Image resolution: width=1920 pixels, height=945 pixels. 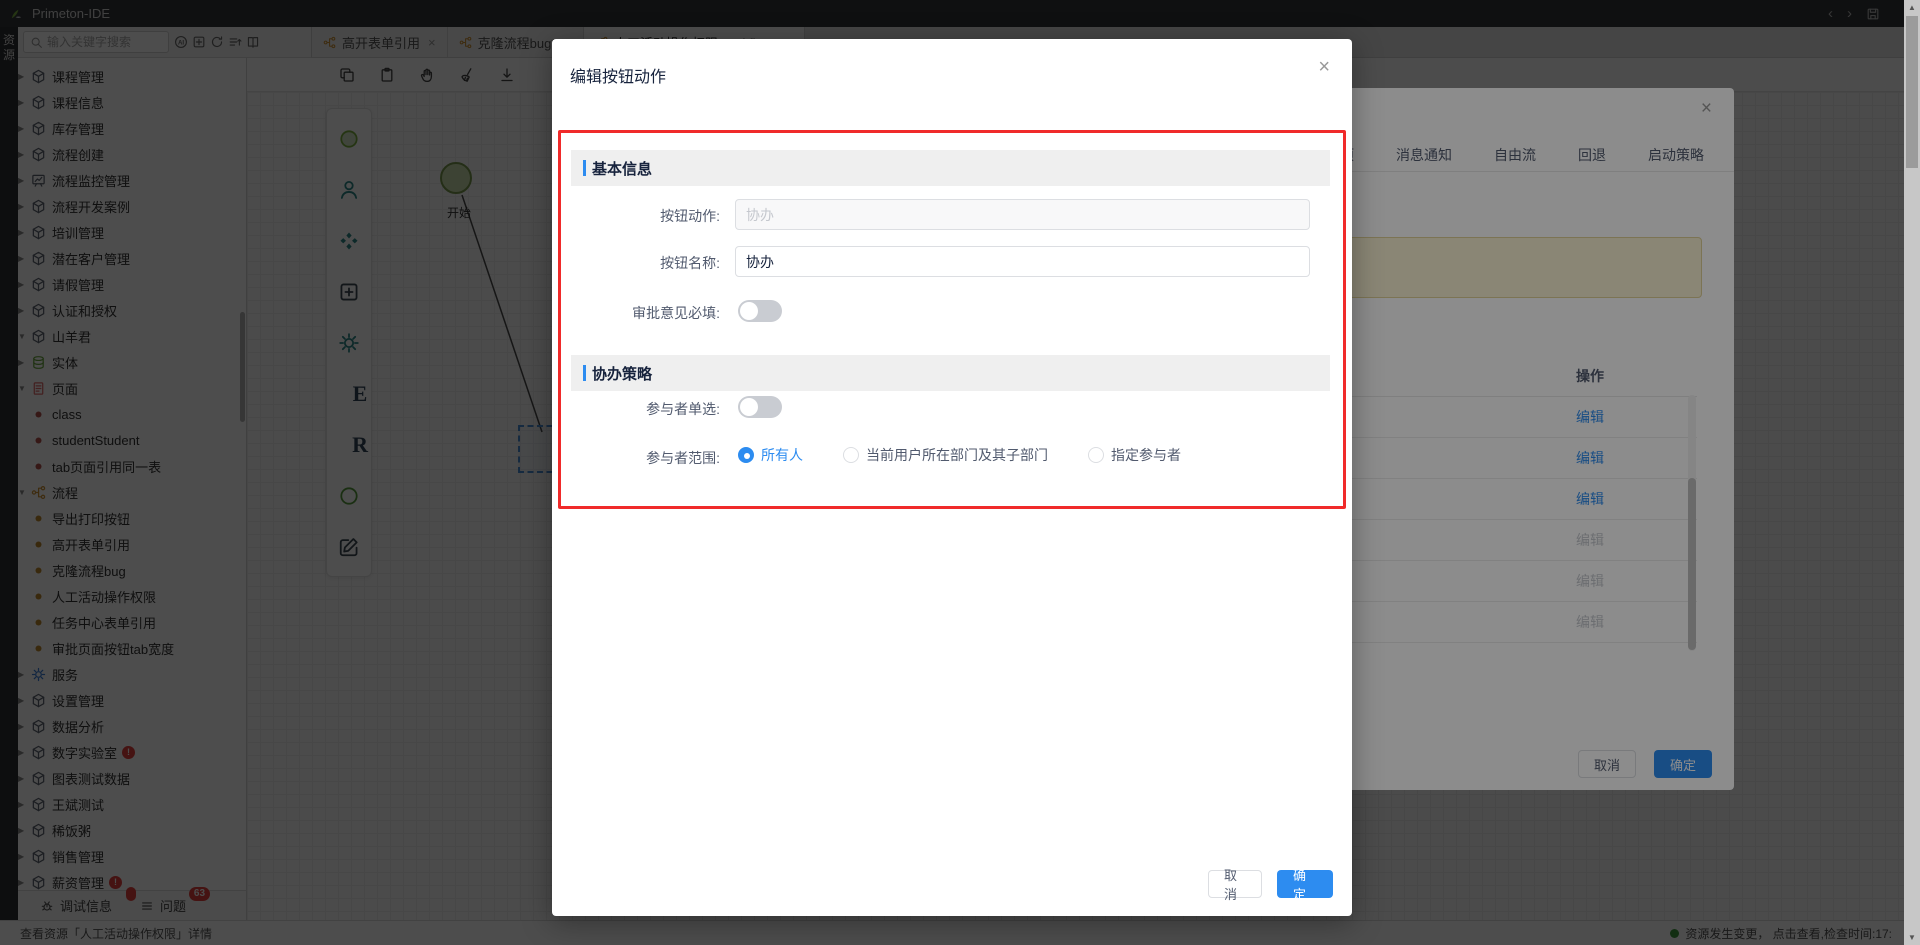 I want to click on scroll-up-icon: ▲, so click(x=1912, y=7).